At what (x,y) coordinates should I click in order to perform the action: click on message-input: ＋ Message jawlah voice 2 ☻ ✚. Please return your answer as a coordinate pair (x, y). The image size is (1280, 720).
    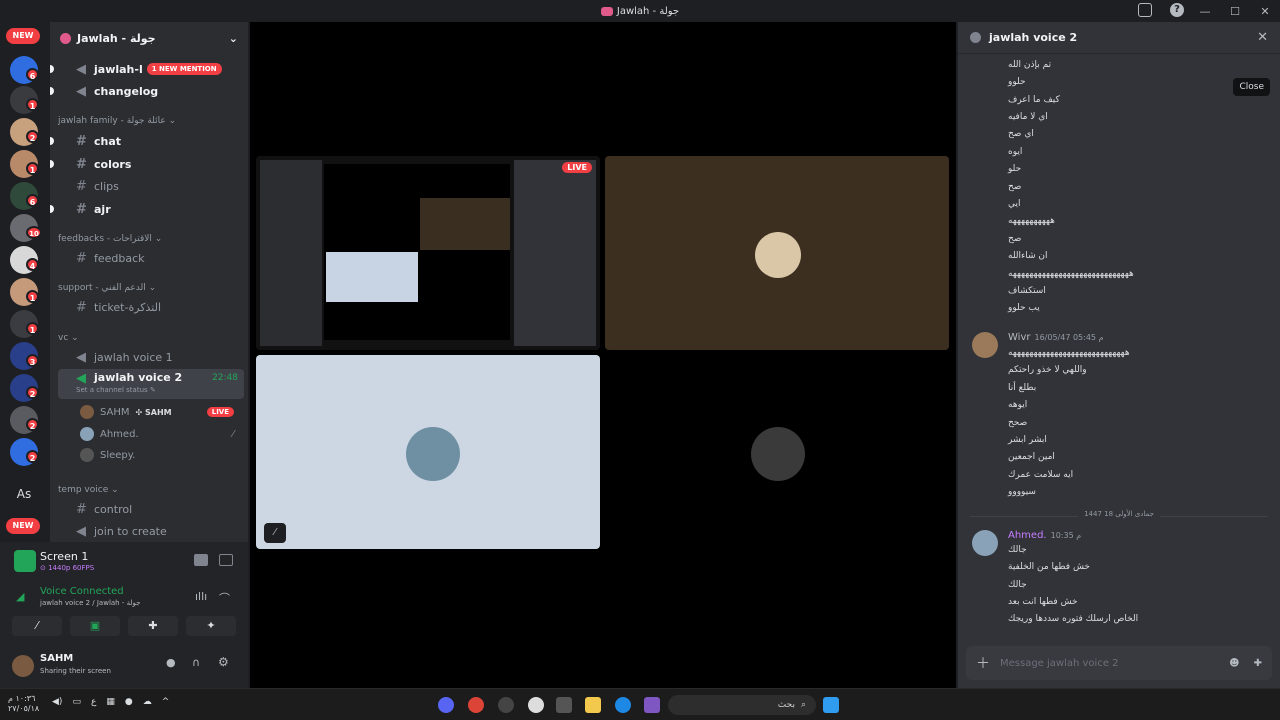
    Looking at the image, I should click on (1119, 663).